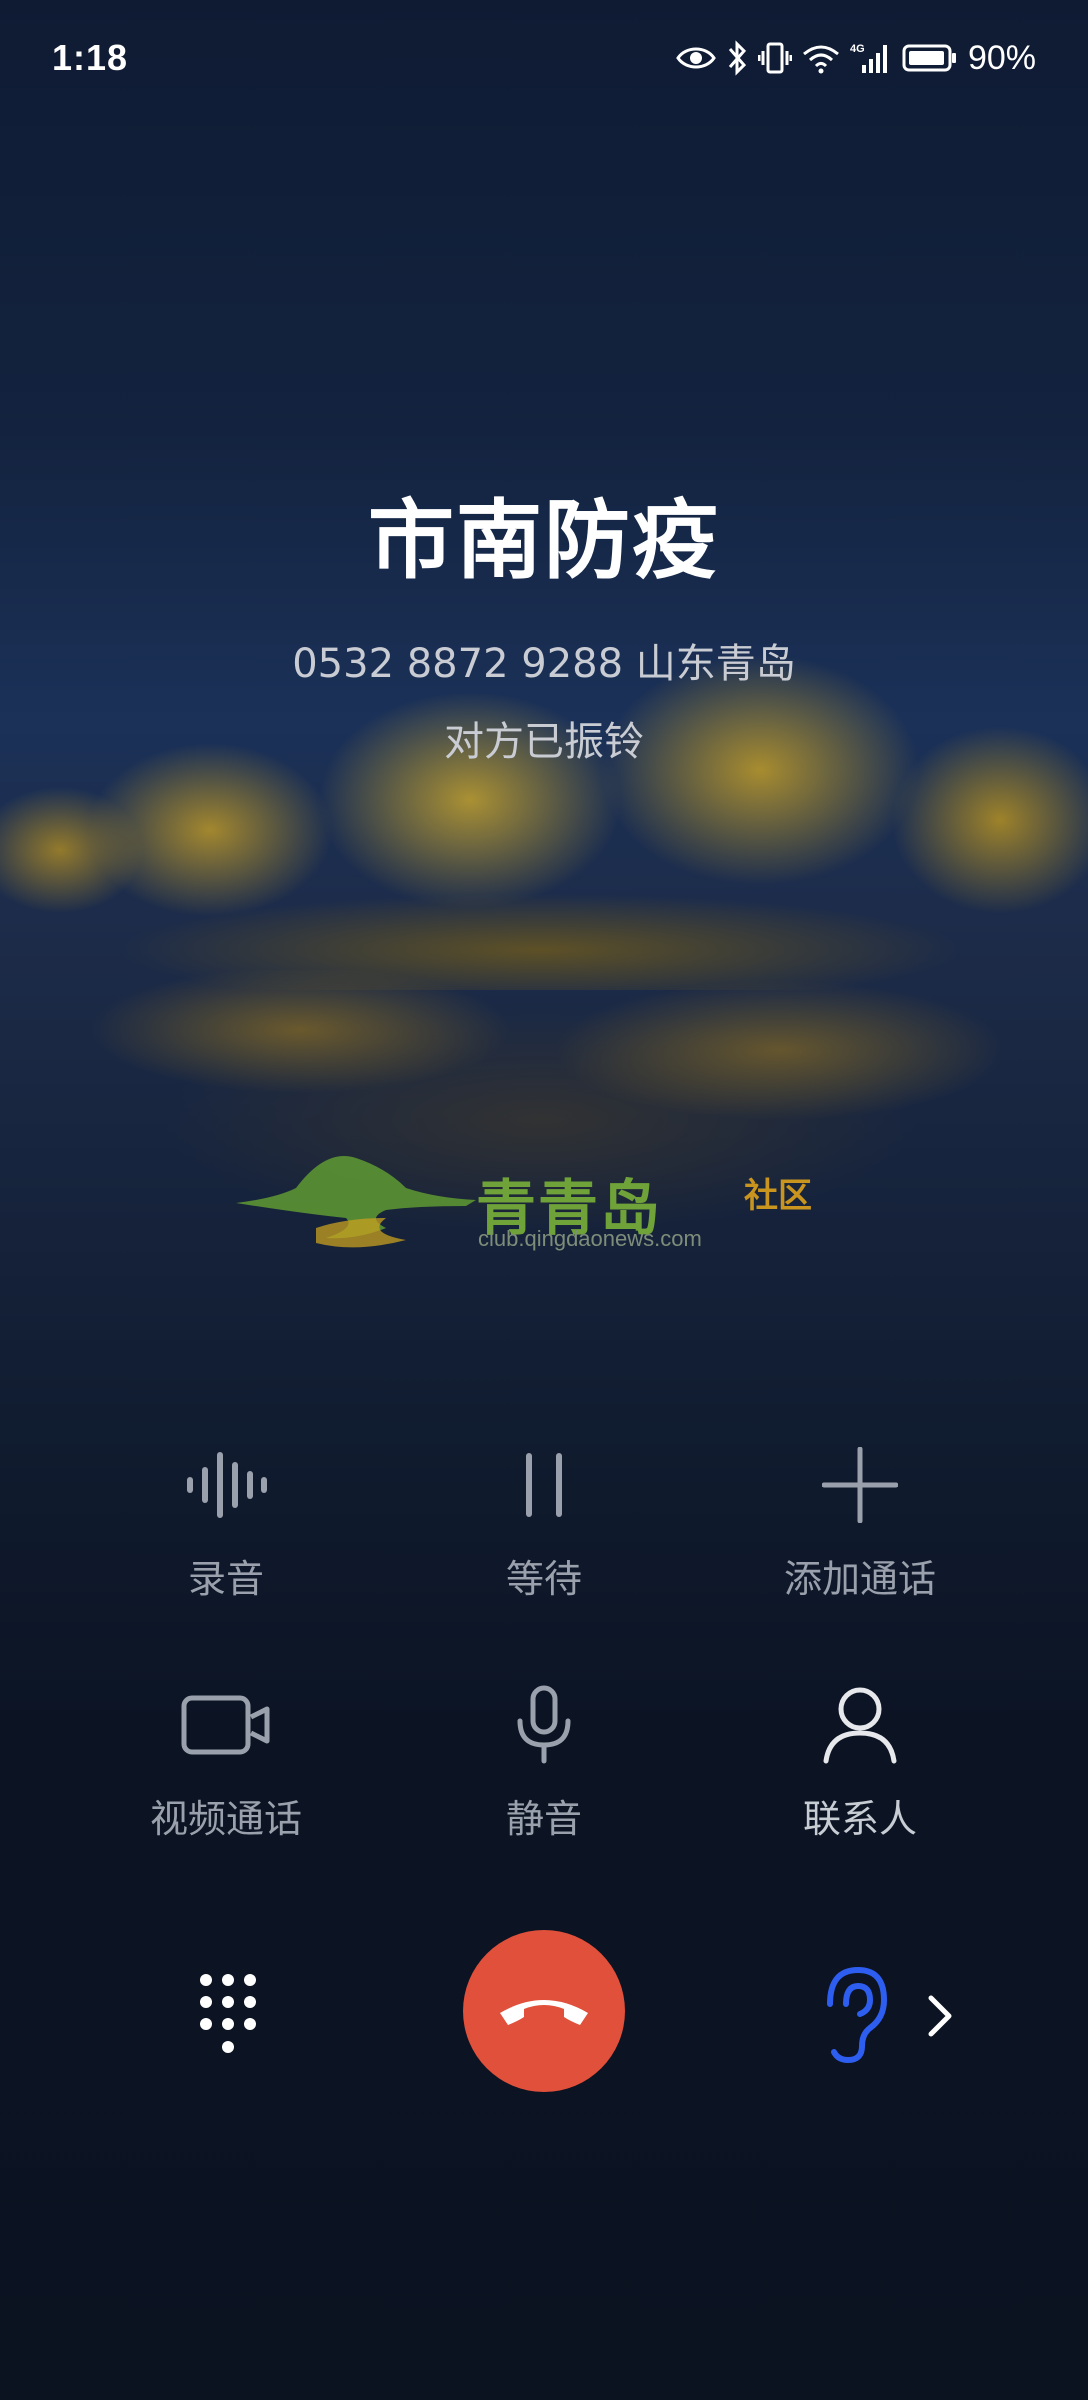  Describe the element at coordinates (859, 1579) in the screenshot. I see `add-call-label: 添加通话` at that location.